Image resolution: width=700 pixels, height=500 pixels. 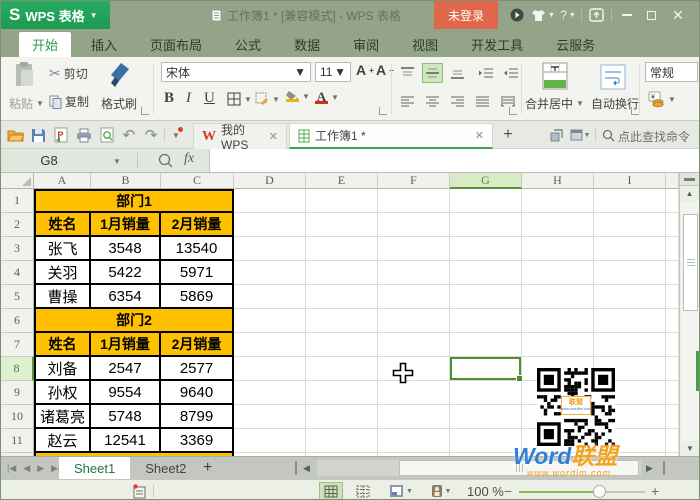 I want to click on cell-B11: 12541, so click(x=126, y=441).